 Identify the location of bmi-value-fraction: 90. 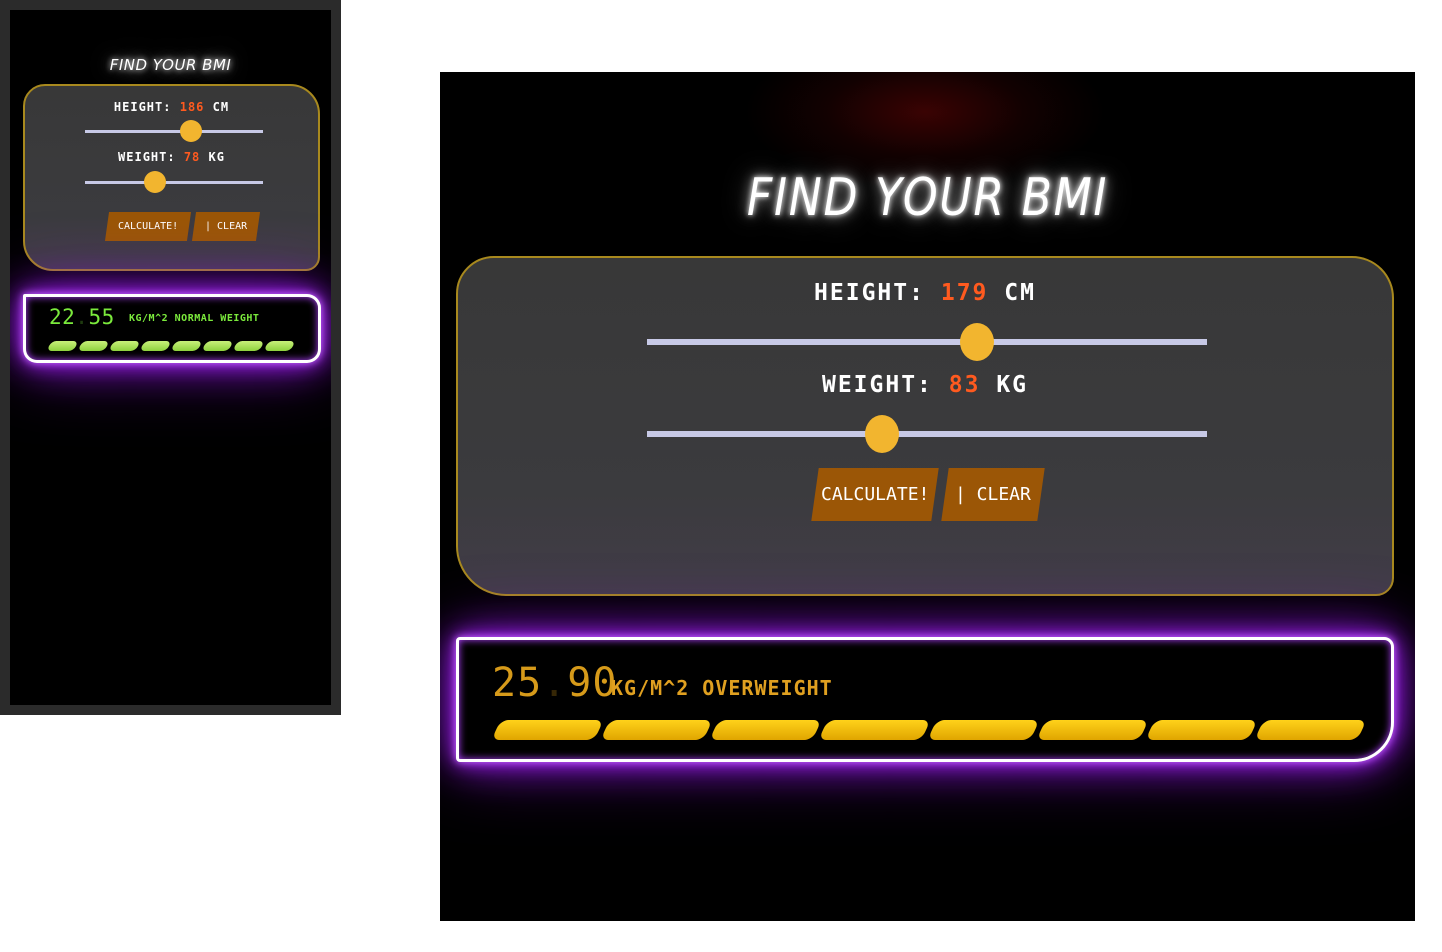
(592, 683).